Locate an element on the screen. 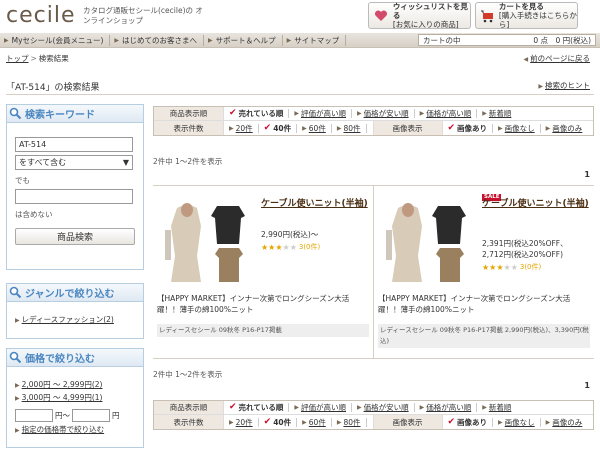 This screenshot has width=600, height=453. product-rating: ★★★ ★★ 3(0件) is located at coordinates (511, 267).